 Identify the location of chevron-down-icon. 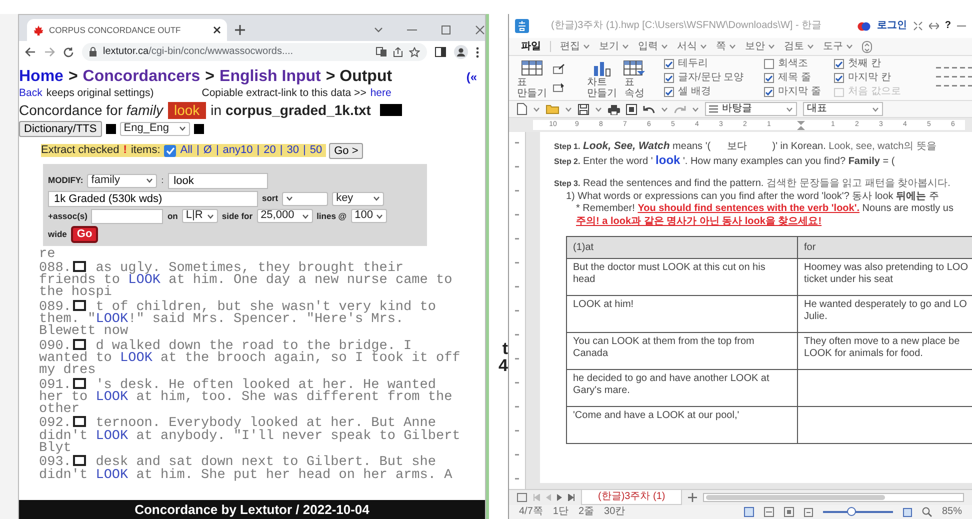
(378, 30).